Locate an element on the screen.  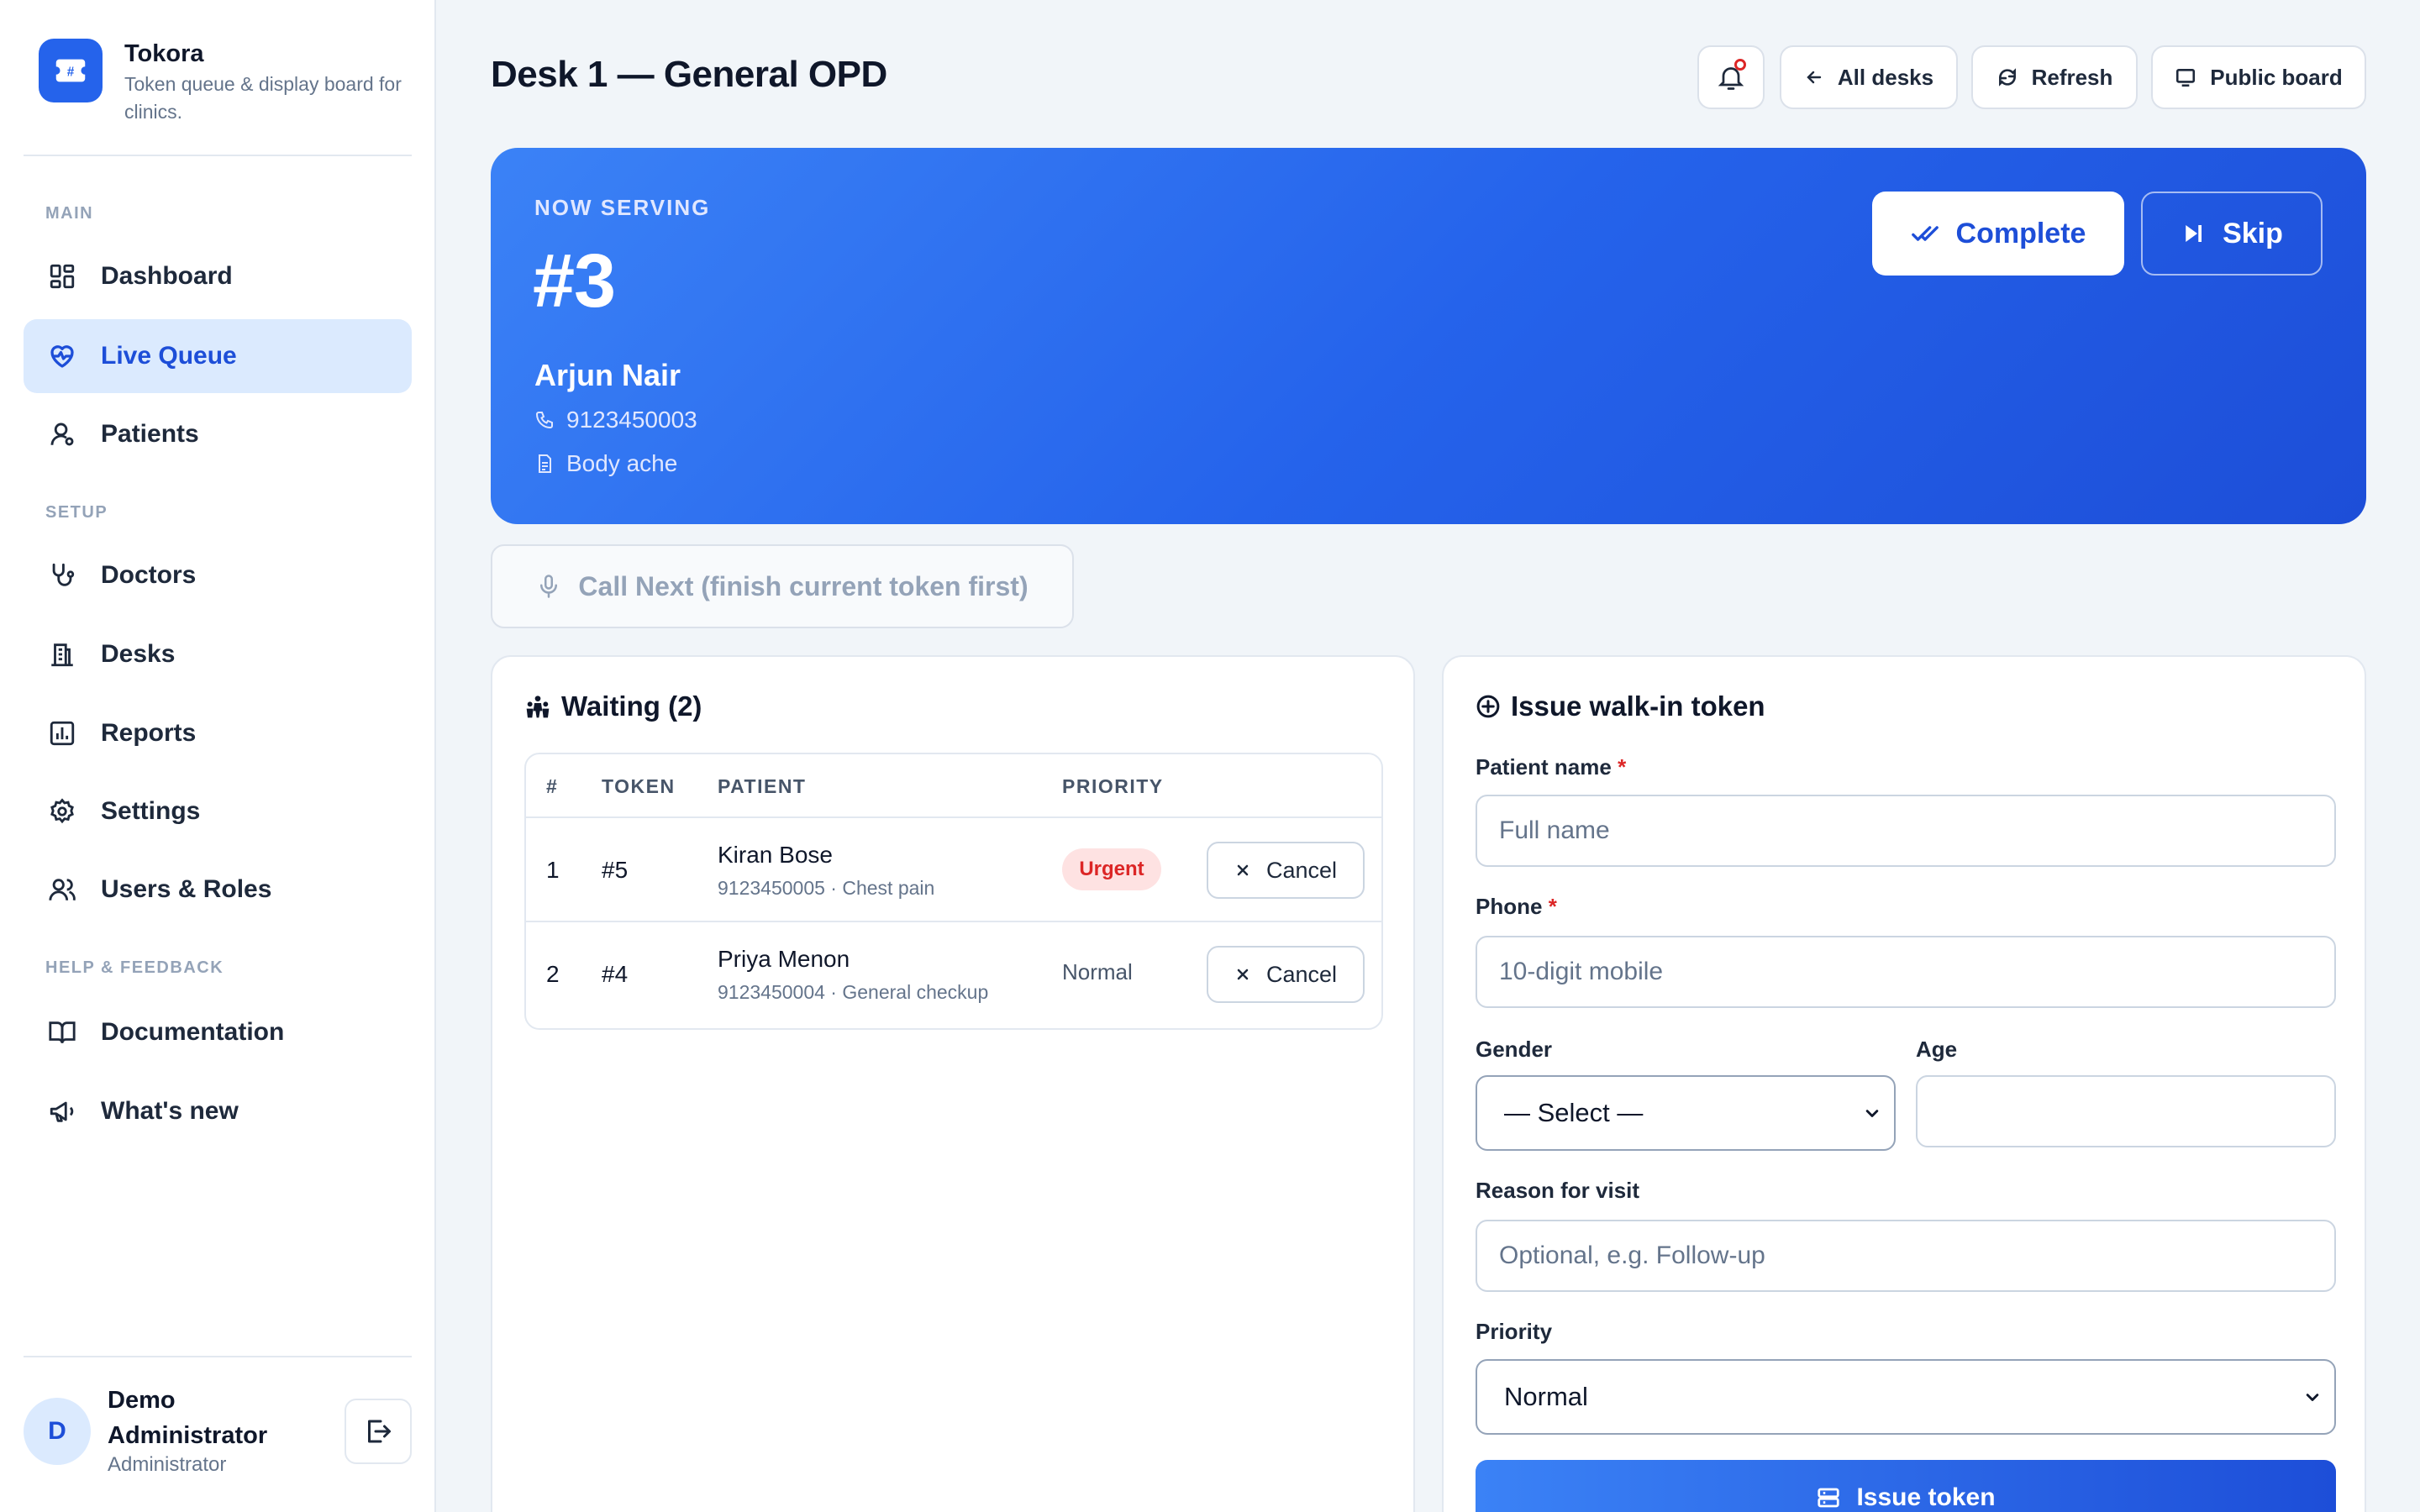
patient-name-input: Full name is located at coordinates (1906, 831).